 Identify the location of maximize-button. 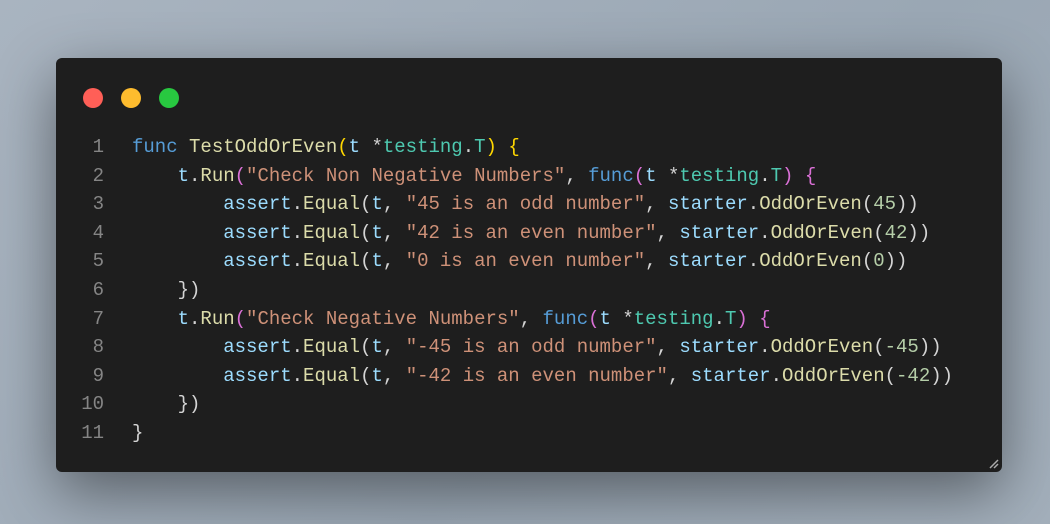
(169, 98).